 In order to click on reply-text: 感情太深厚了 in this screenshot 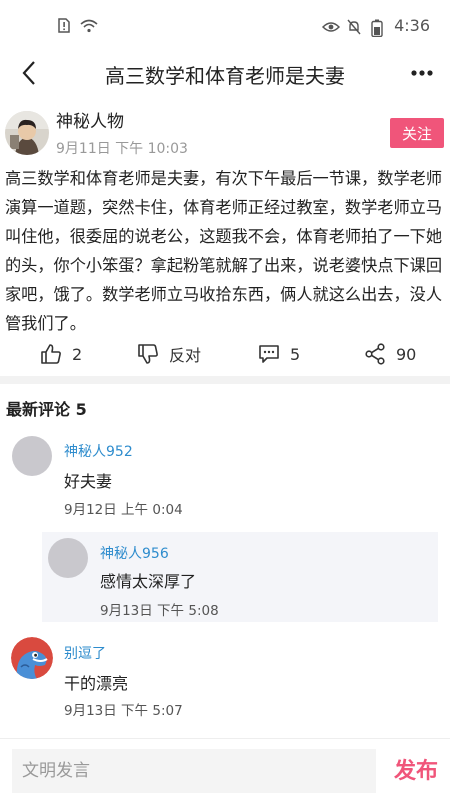, I will do `click(148, 581)`.